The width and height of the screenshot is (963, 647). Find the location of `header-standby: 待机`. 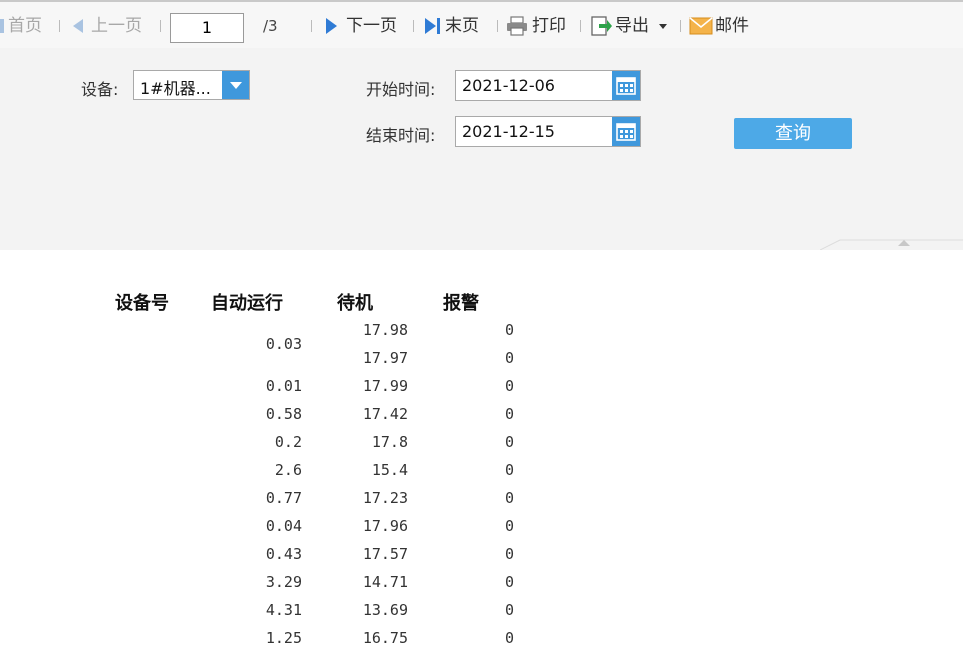

header-standby: 待机 is located at coordinates (355, 303).